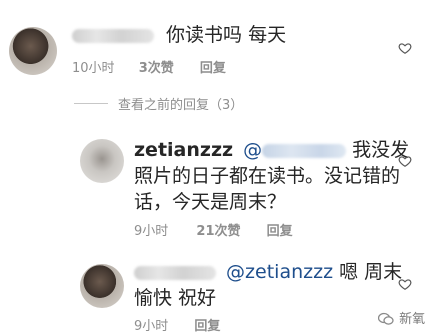 The width and height of the screenshot is (440, 335). Describe the element at coordinates (412, 319) in the screenshot. I see `watermark-text: 新氧` at that location.